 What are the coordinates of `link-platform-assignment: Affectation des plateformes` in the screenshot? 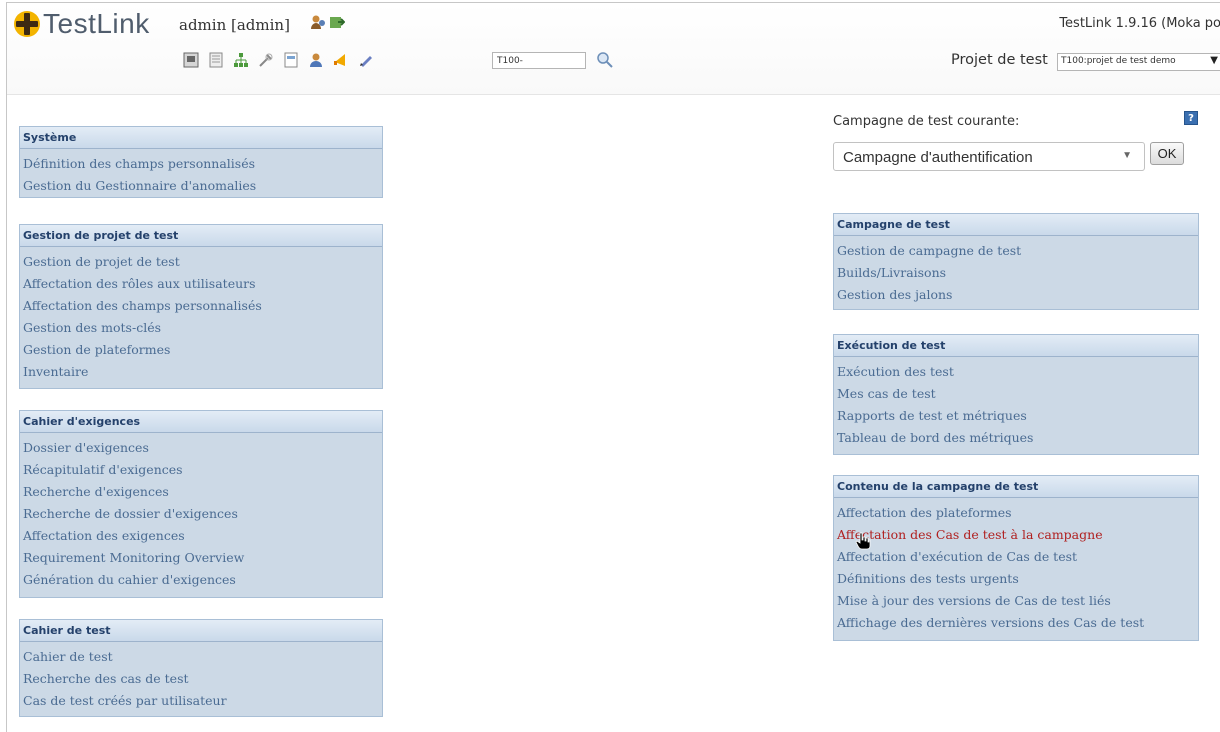 It's located at (1016, 513).